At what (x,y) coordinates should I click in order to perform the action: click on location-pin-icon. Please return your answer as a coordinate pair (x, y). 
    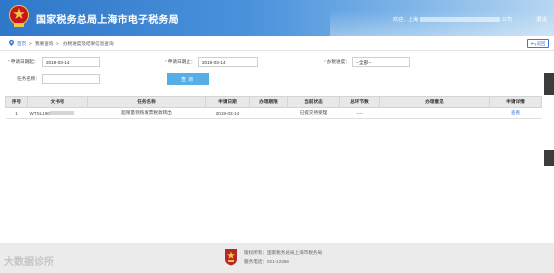
    Looking at the image, I should click on (11, 43).